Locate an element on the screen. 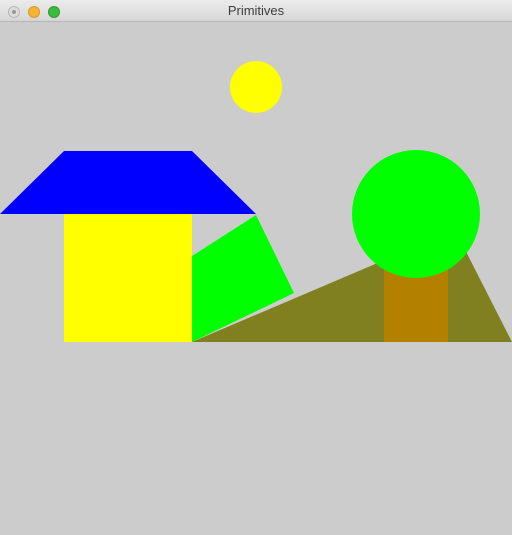 The height and width of the screenshot is (535, 512). house-roof is located at coordinates (128, 182).